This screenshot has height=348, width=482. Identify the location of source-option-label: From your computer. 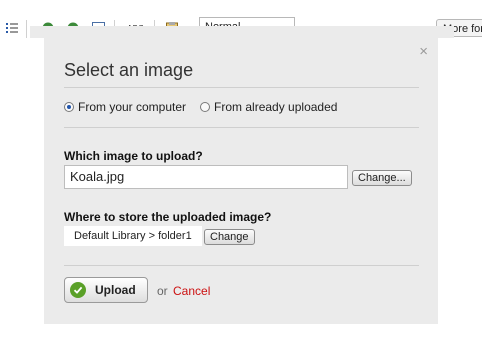
(132, 107).